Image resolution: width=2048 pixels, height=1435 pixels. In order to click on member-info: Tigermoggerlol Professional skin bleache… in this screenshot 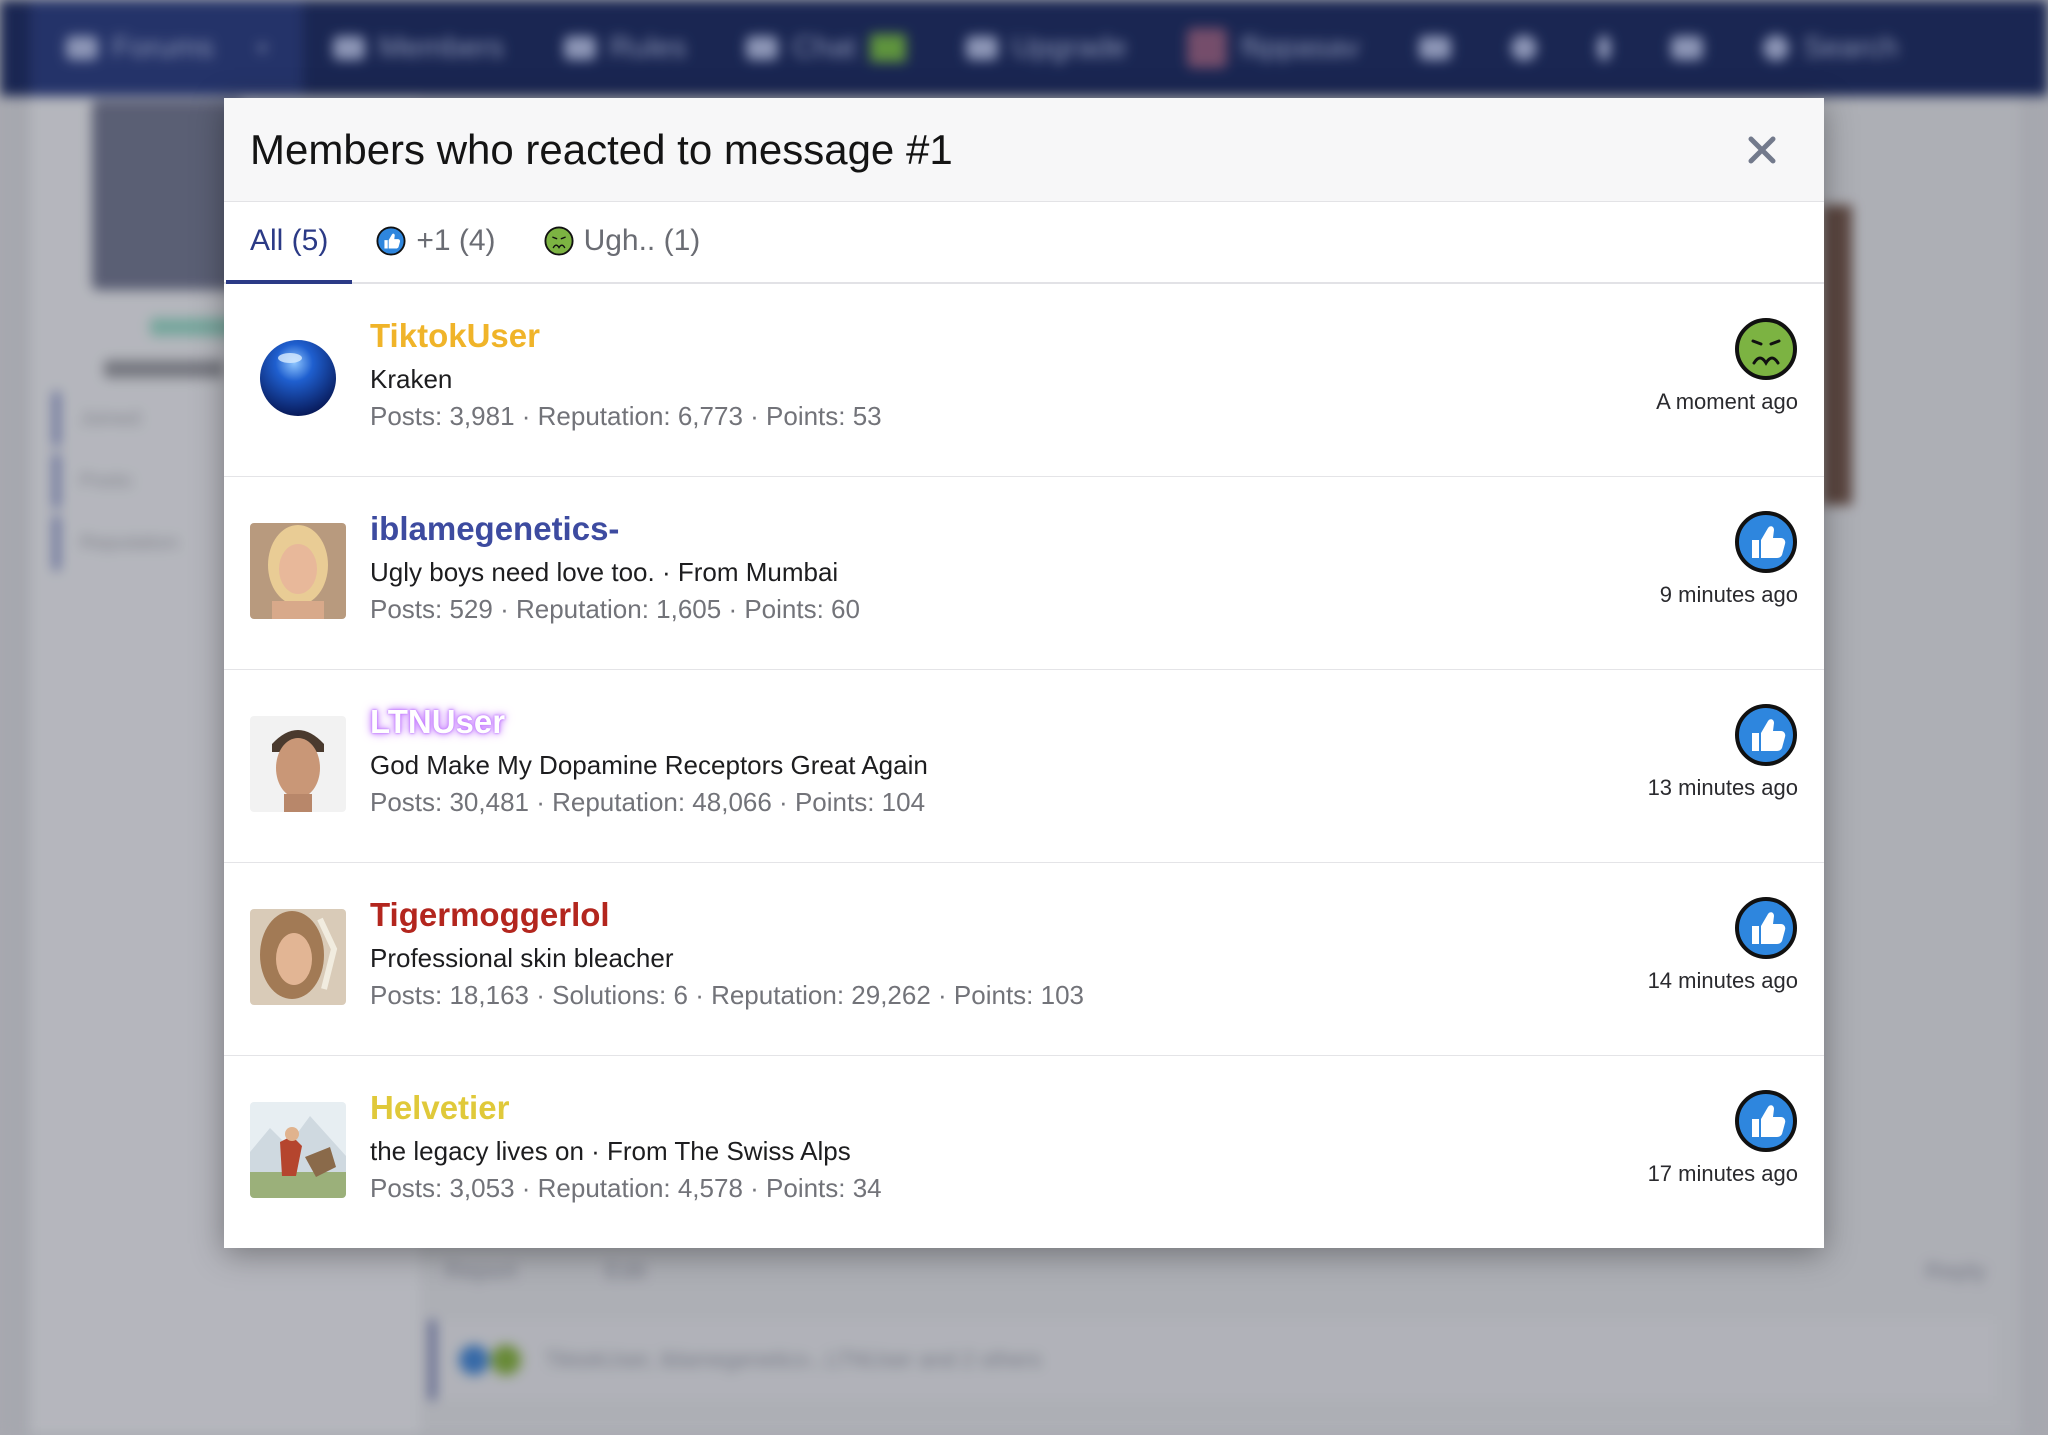, I will do `click(1084, 954)`.